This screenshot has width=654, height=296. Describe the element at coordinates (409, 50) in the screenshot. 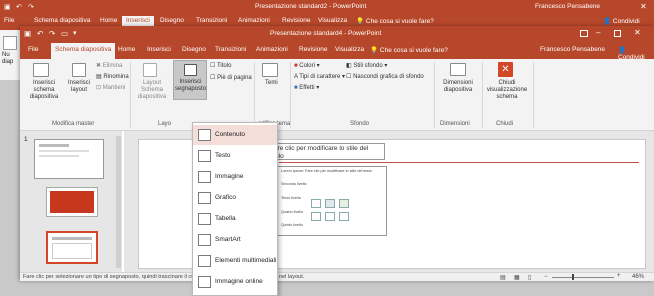

I see `tell-me-box: 💡 Che cosa si vuole fare?` at that location.